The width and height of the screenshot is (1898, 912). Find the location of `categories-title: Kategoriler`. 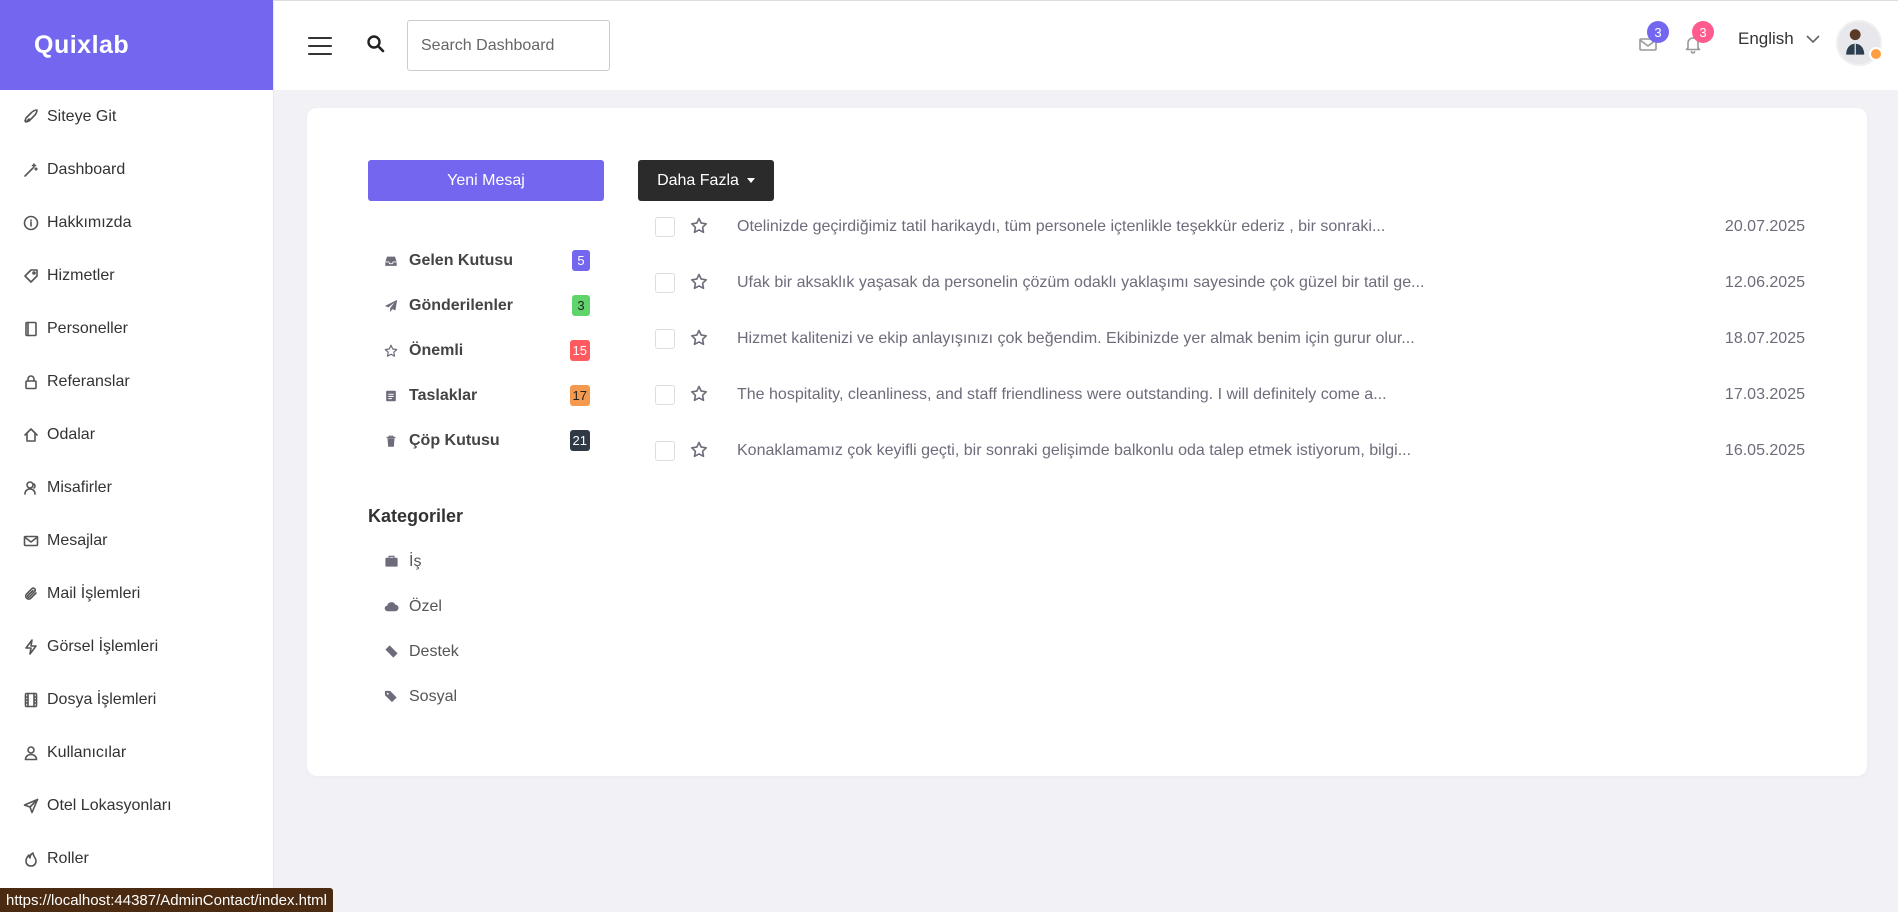

categories-title: Kategoriler is located at coordinates (416, 516).